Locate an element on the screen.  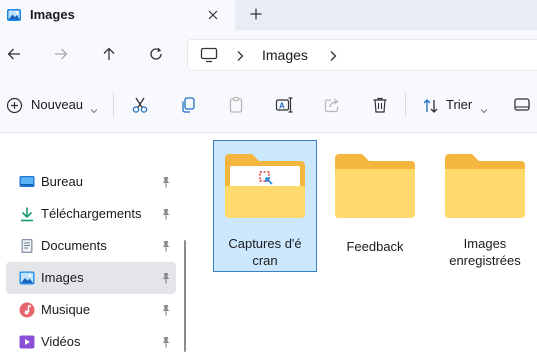
tab-title: Images is located at coordinates (52, 14).